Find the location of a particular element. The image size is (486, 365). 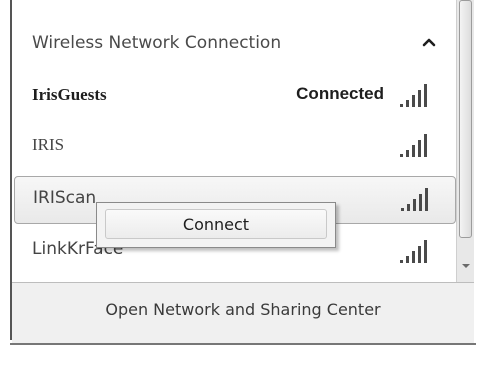

context-menu: Connect is located at coordinates (216, 225).